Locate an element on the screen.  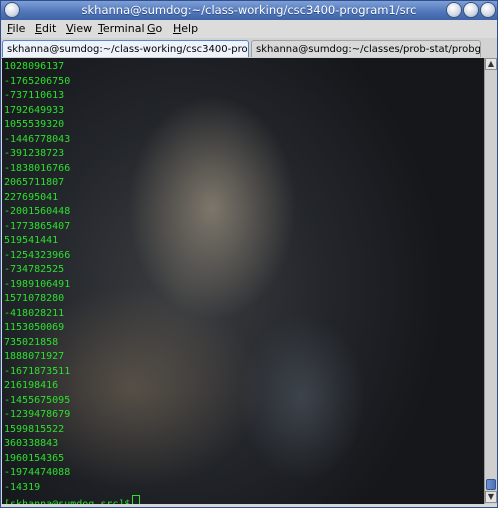
close-button is located at coordinates (488, 10).